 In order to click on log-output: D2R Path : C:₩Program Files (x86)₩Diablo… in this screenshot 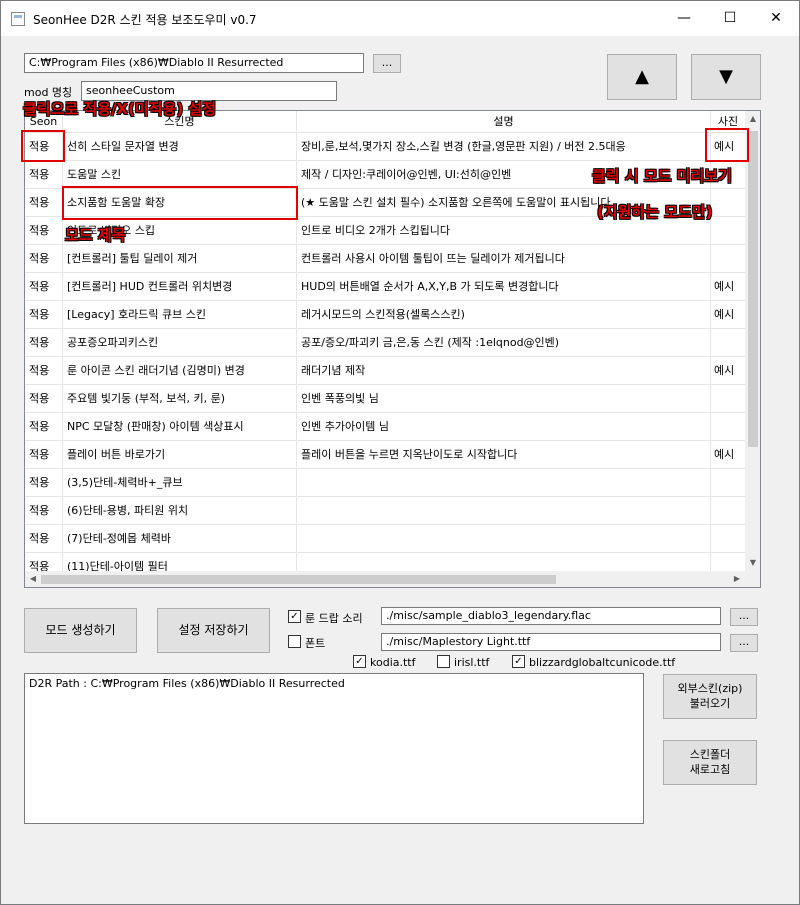, I will do `click(334, 748)`.